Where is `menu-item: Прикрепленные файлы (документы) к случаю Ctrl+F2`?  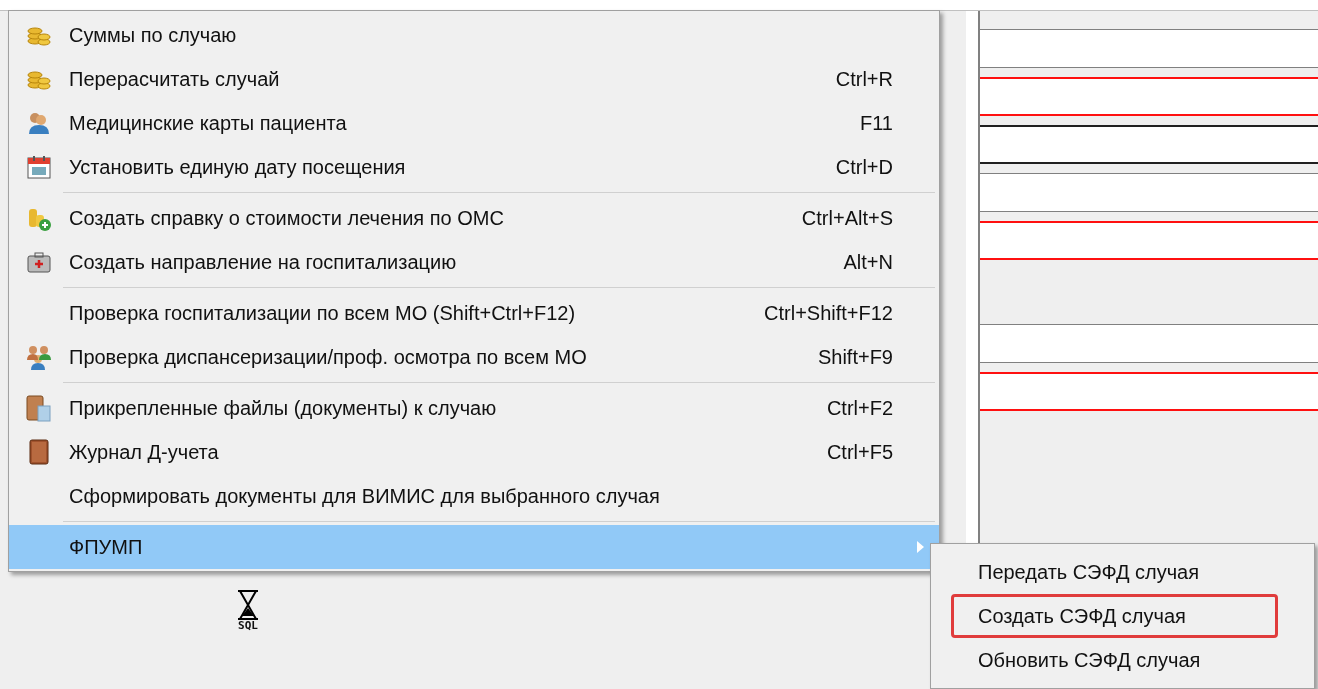
menu-item: Прикрепленные файлы (документы) к случаю Ctrl+F2 is located at coordinates (474, 408).